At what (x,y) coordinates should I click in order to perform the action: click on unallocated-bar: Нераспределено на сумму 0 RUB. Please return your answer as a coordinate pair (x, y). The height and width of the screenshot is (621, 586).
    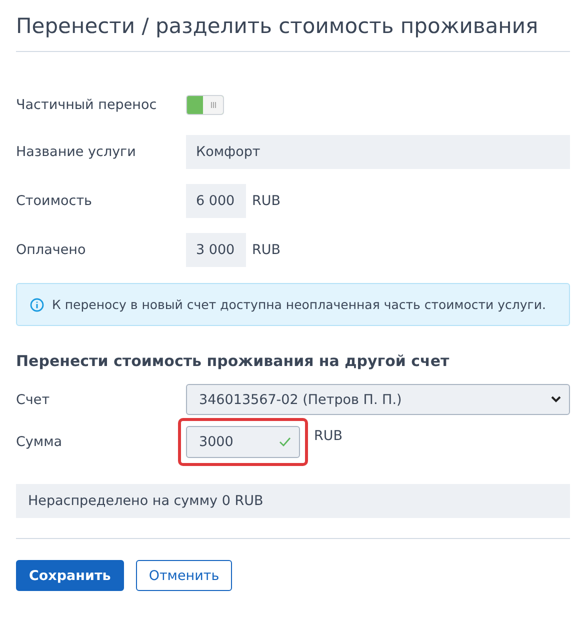
    Looking at the image, I should click on (293, 501).